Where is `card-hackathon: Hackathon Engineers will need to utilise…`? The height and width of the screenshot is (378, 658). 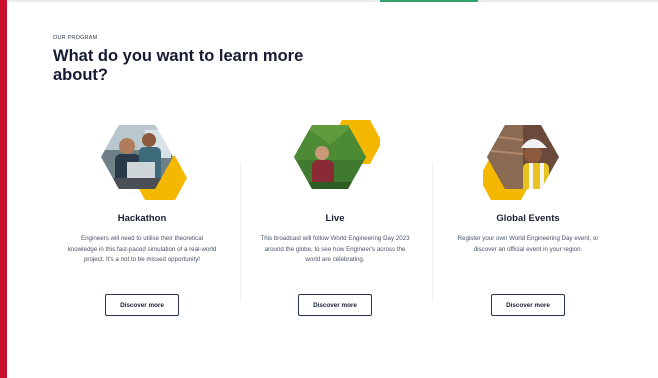 card-hackathon: Hackathon Engineers will need to utilise… is located at coordinates (142, 218).